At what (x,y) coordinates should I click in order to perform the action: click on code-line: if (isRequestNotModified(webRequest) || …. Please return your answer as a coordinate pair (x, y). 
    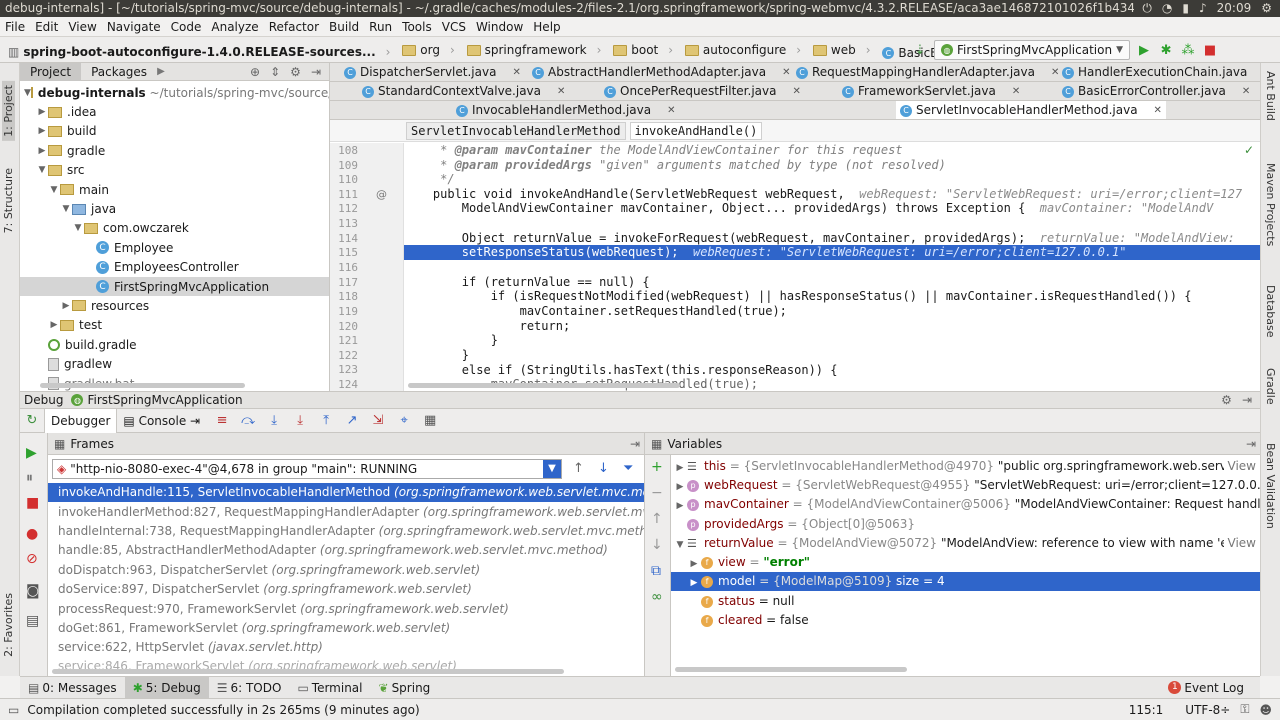
    Looking at the image, I should click on (832, 296).